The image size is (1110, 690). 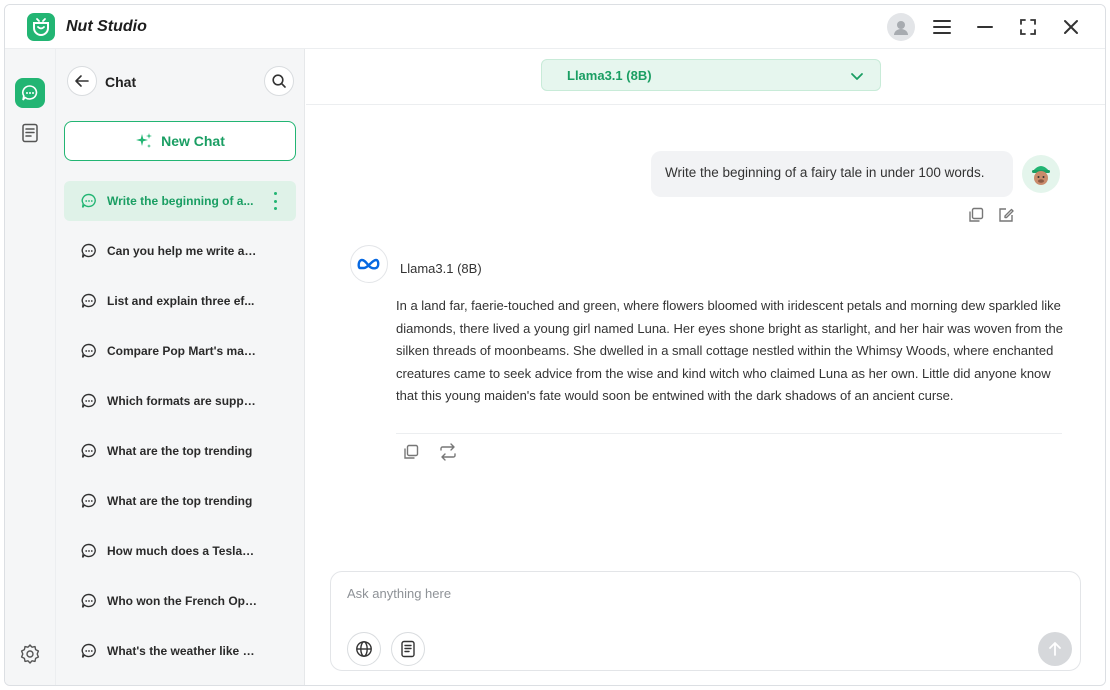 I want to click on chat-history-label: Who won the French Ope.., so click(x=182, y=601).